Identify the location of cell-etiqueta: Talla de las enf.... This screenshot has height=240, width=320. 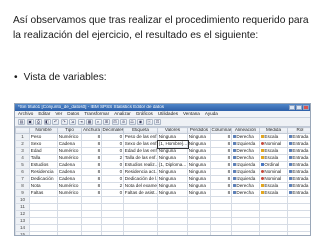
(140, 158).